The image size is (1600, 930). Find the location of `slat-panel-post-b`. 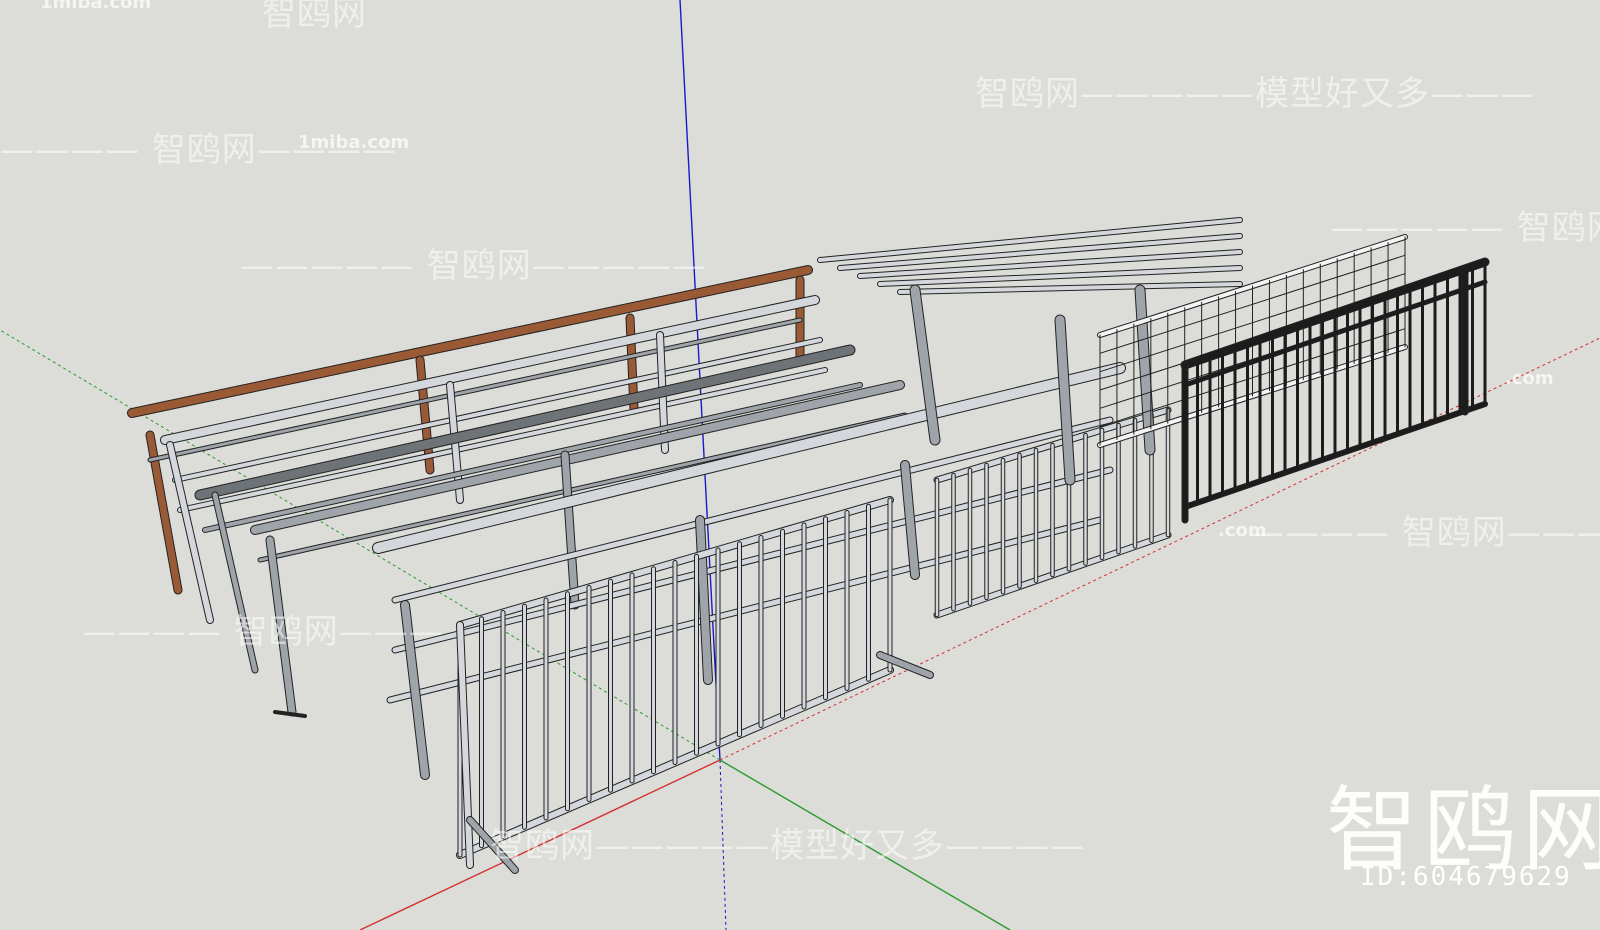

slat-panel-post-b is located at coordinates (1065, 400).